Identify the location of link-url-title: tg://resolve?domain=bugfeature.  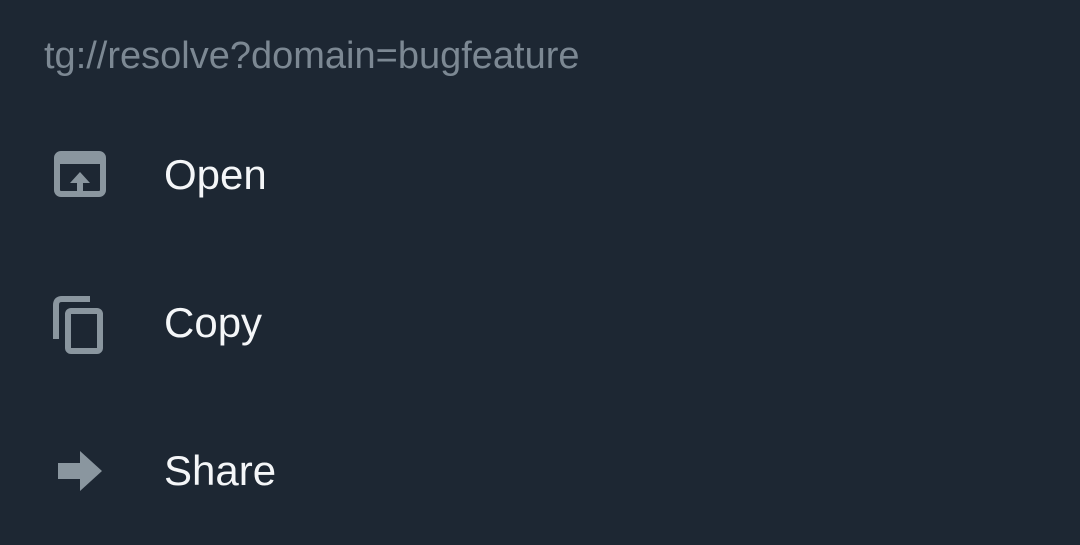
(312, 56).